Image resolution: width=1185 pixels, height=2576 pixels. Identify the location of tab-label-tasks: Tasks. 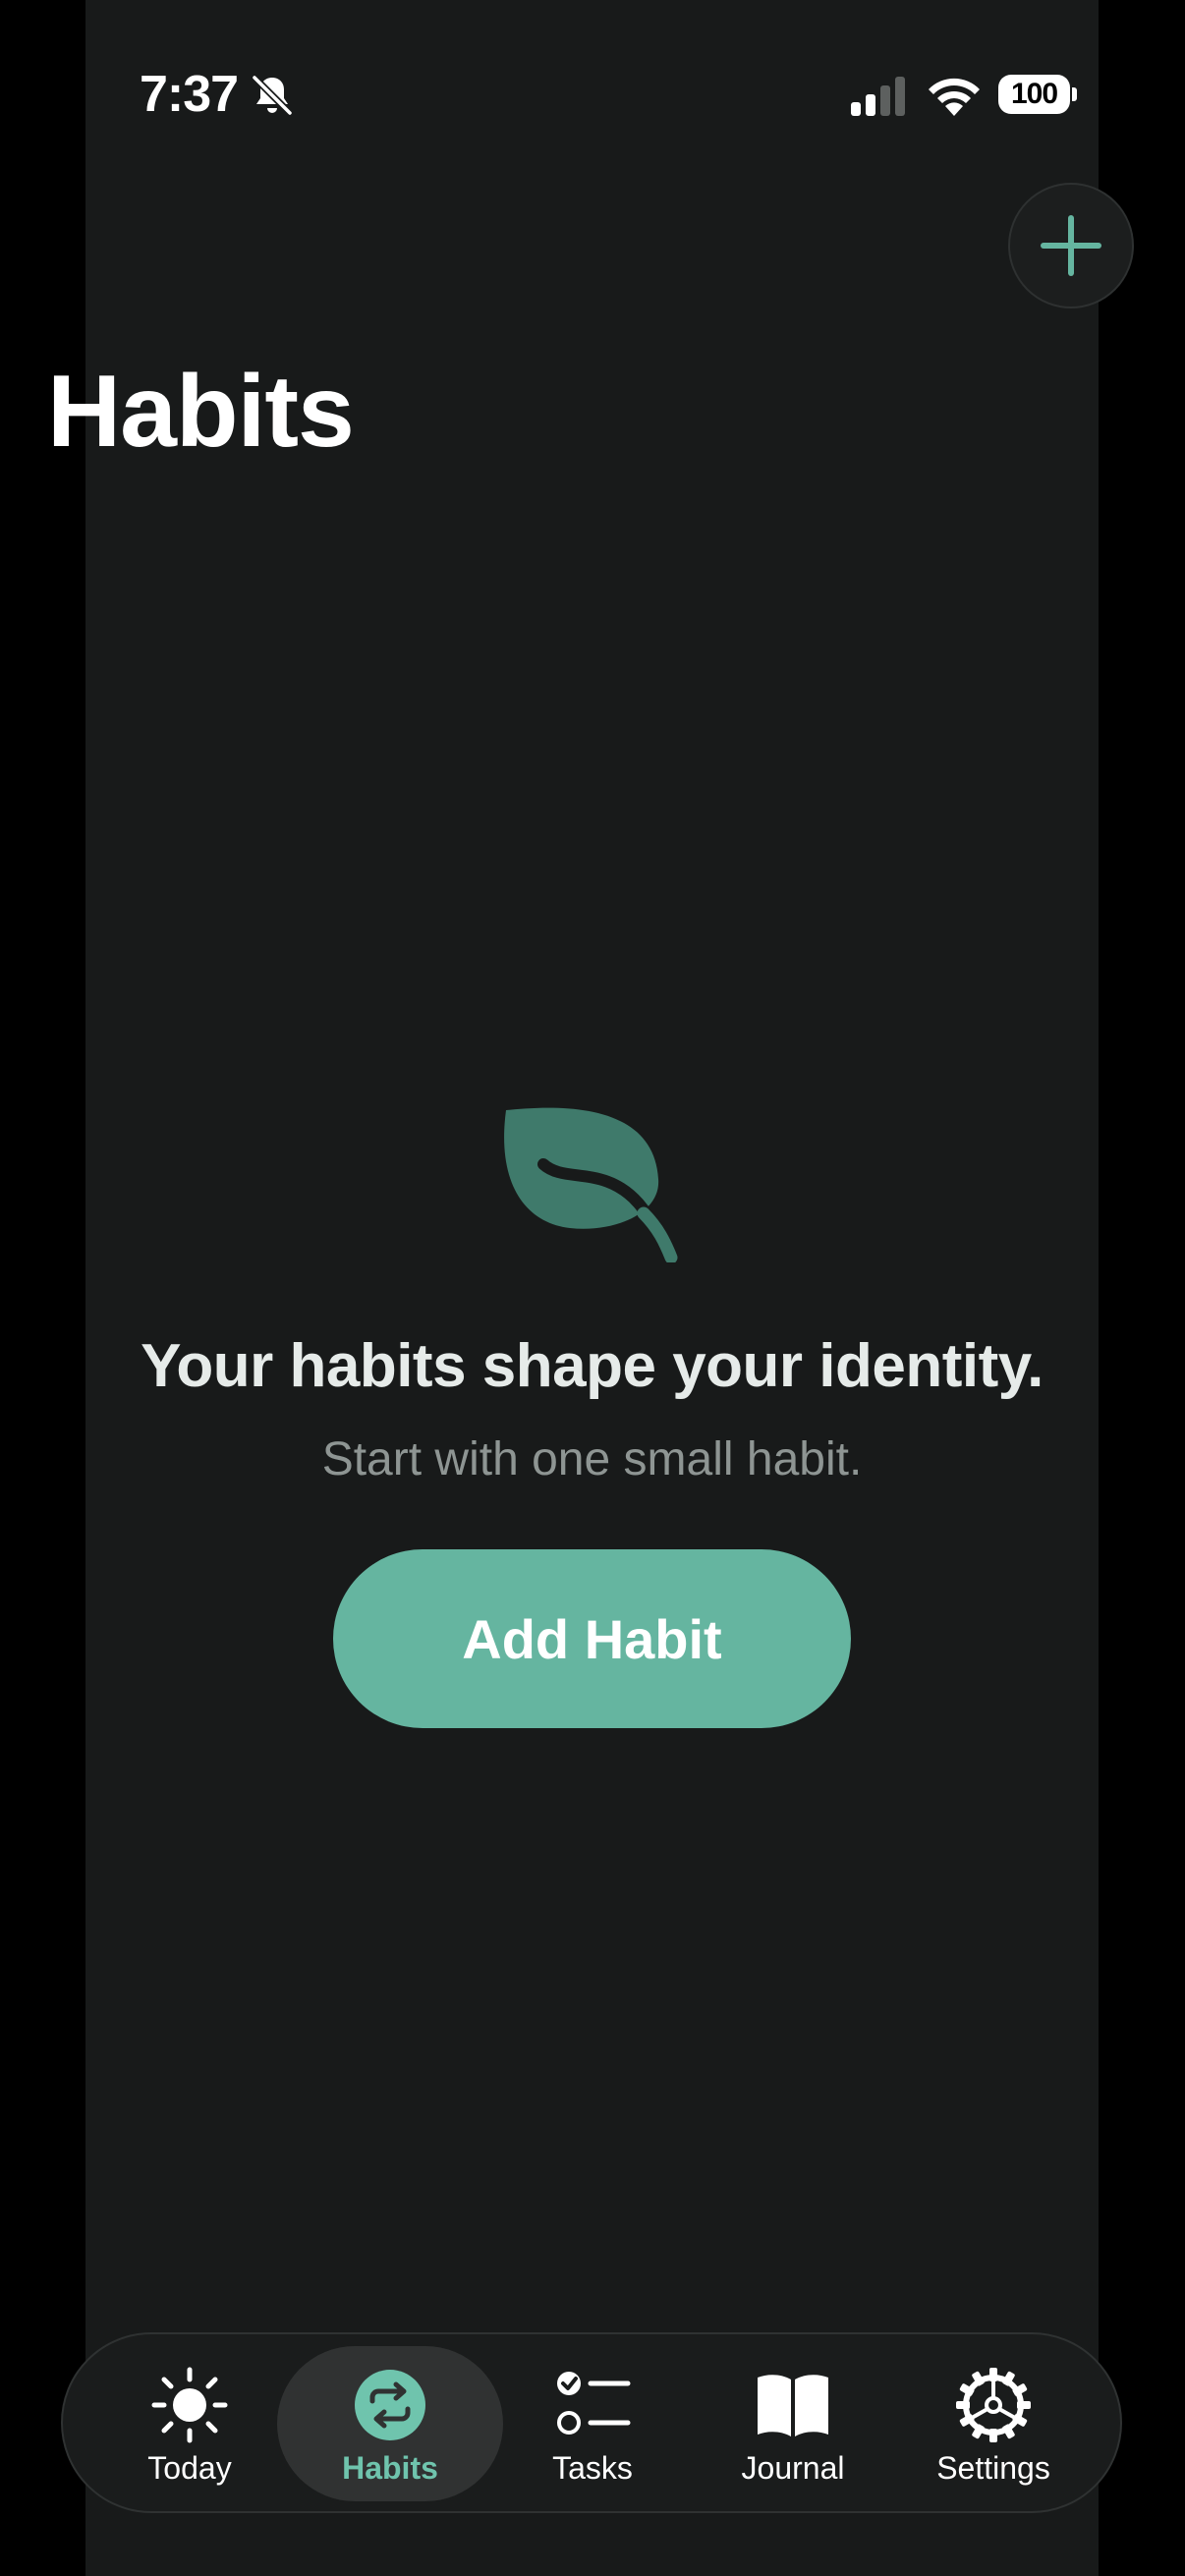
(592, 2468).